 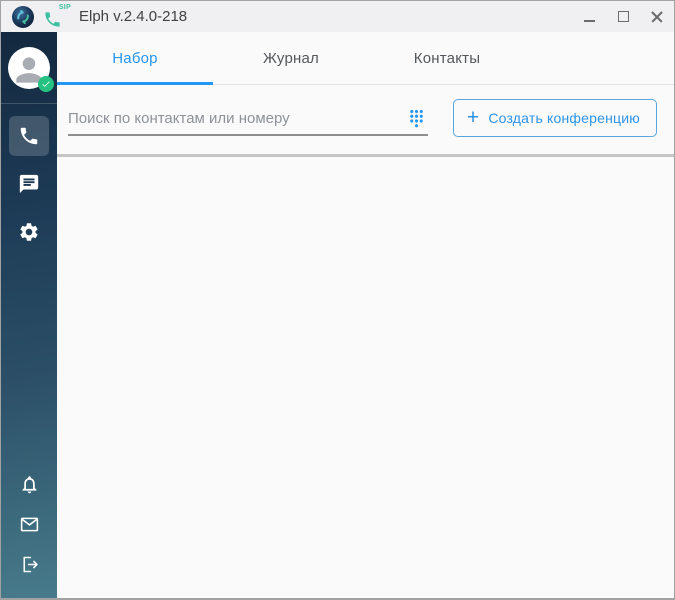 I want to click on sidebar-nav, so click(x=29, y=184).